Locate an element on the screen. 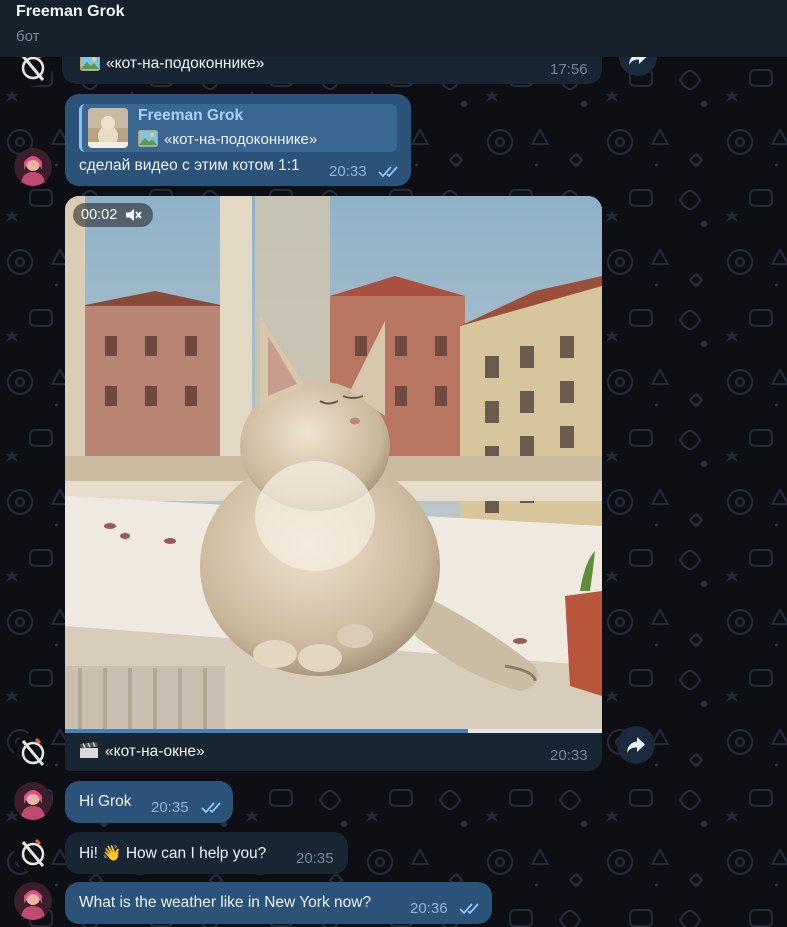 Image resolution: width=787 pixels, height=927 pixels. video-progress-track is located at coordinates (333, 731).